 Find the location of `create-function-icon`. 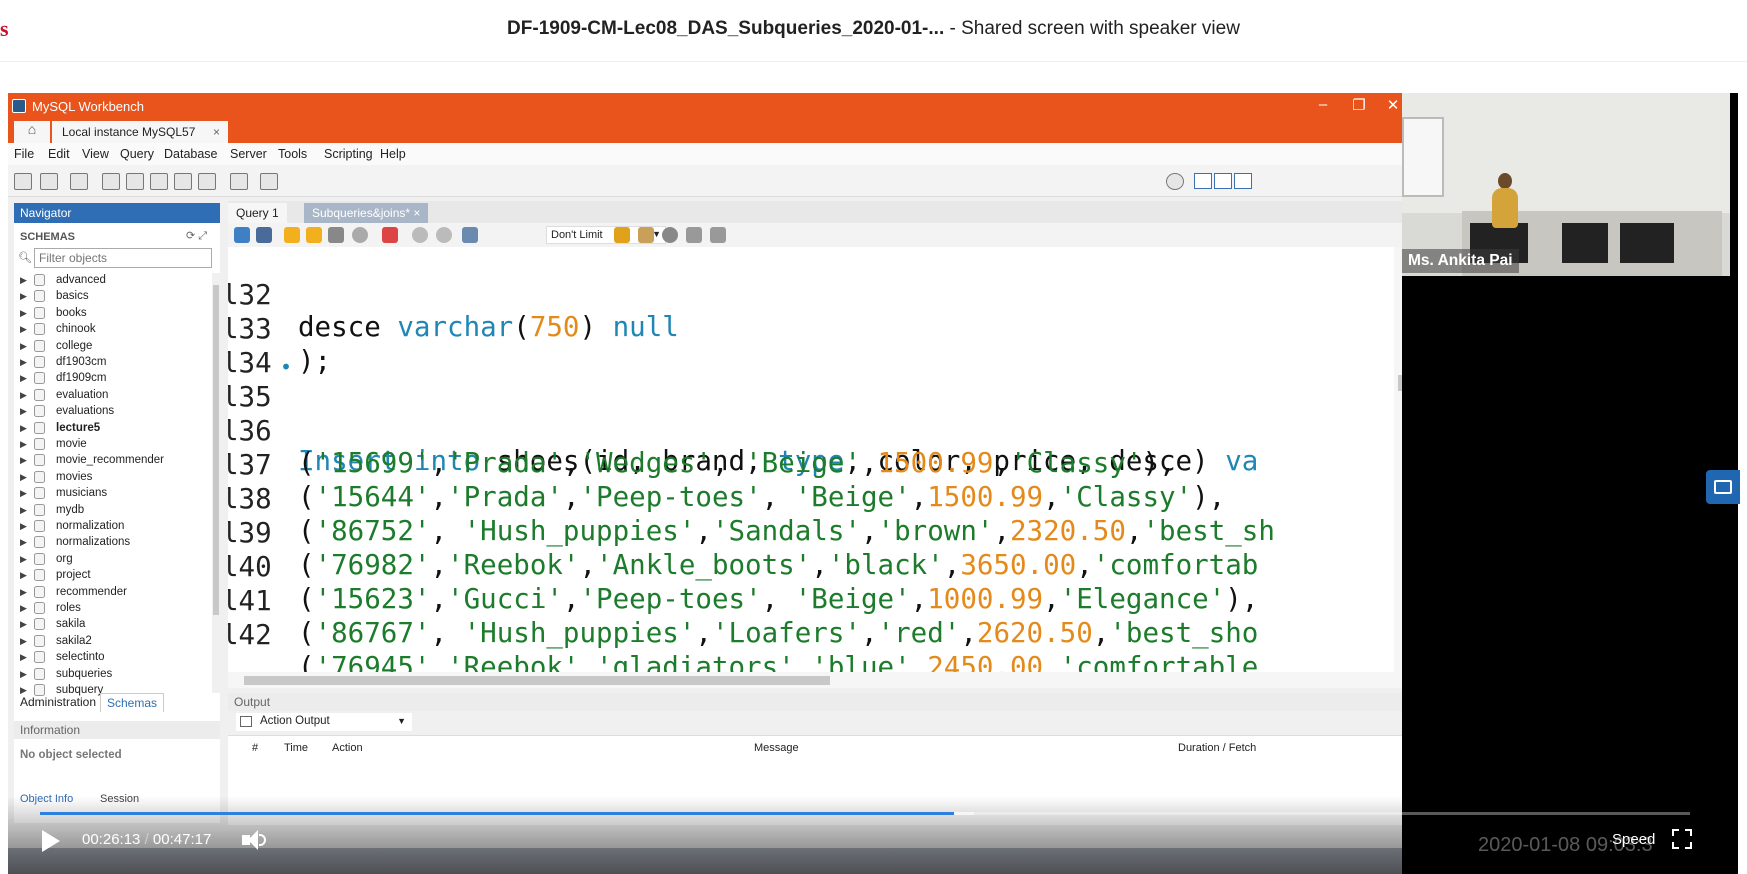

create-function-icon is located at coordinates (207, 181).